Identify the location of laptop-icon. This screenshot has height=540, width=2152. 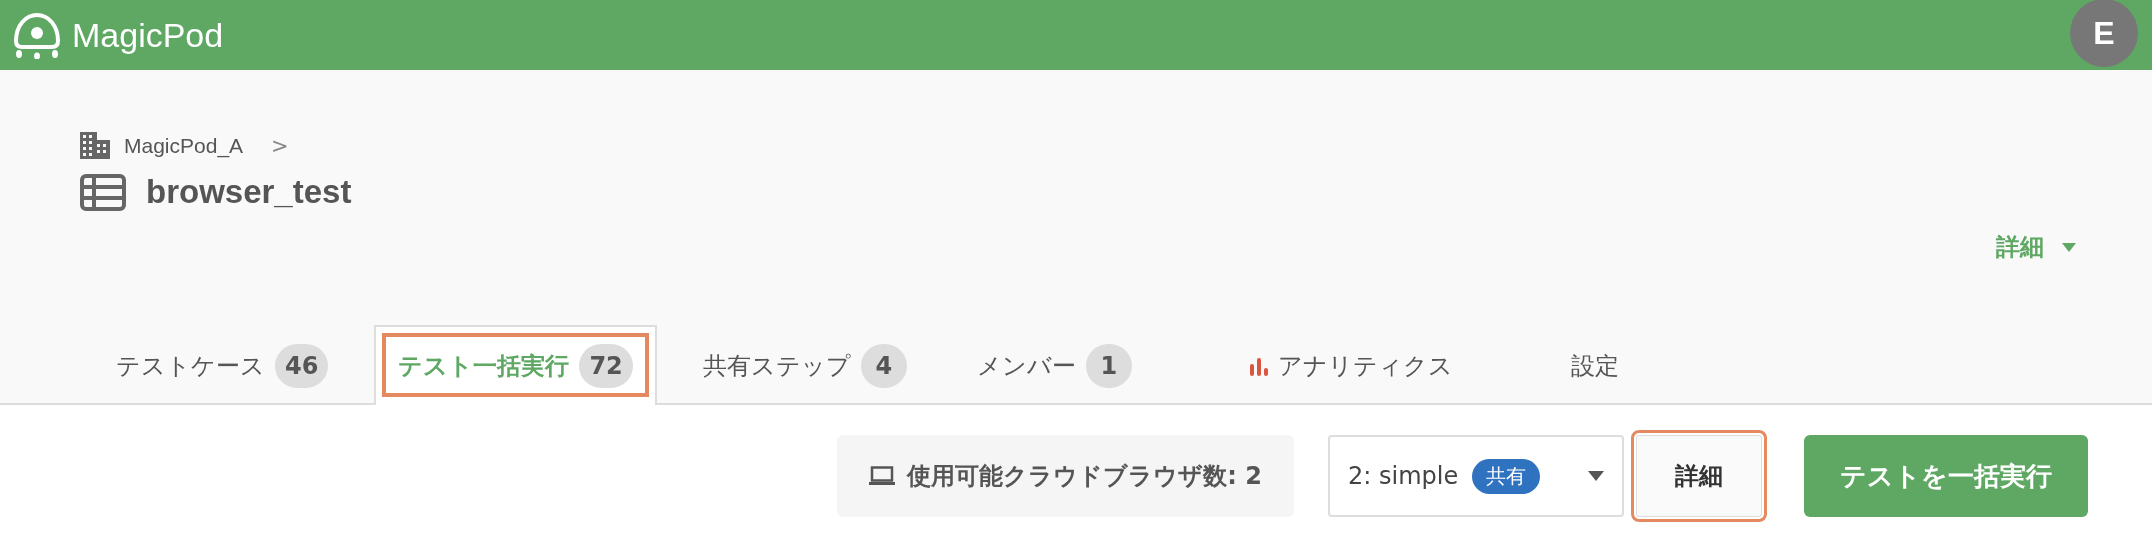
(882, 476).